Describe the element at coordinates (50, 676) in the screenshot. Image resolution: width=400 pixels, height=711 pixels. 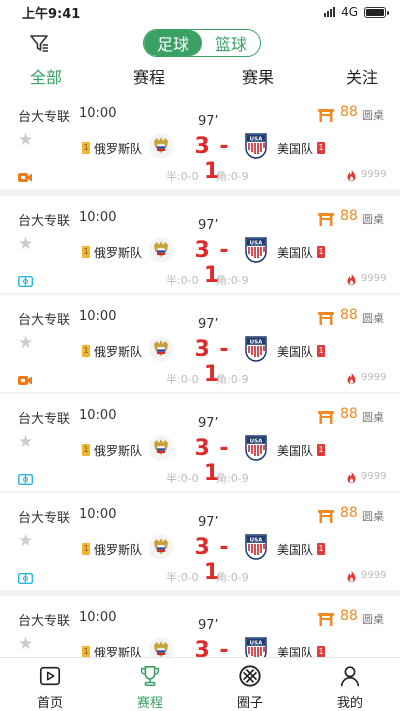
I see `play-icon` at that location.